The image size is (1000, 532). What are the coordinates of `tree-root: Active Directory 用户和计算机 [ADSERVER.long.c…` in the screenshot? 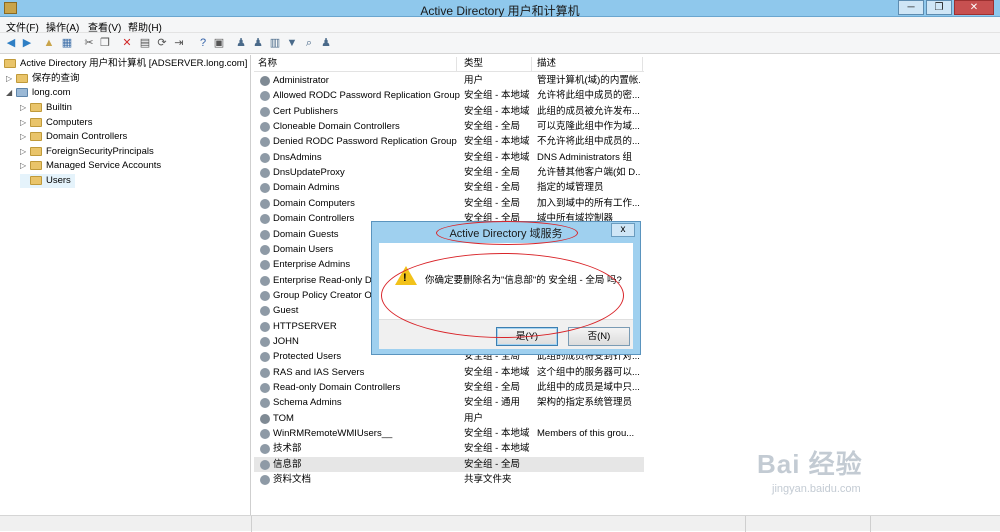 It's located at (125, 64).